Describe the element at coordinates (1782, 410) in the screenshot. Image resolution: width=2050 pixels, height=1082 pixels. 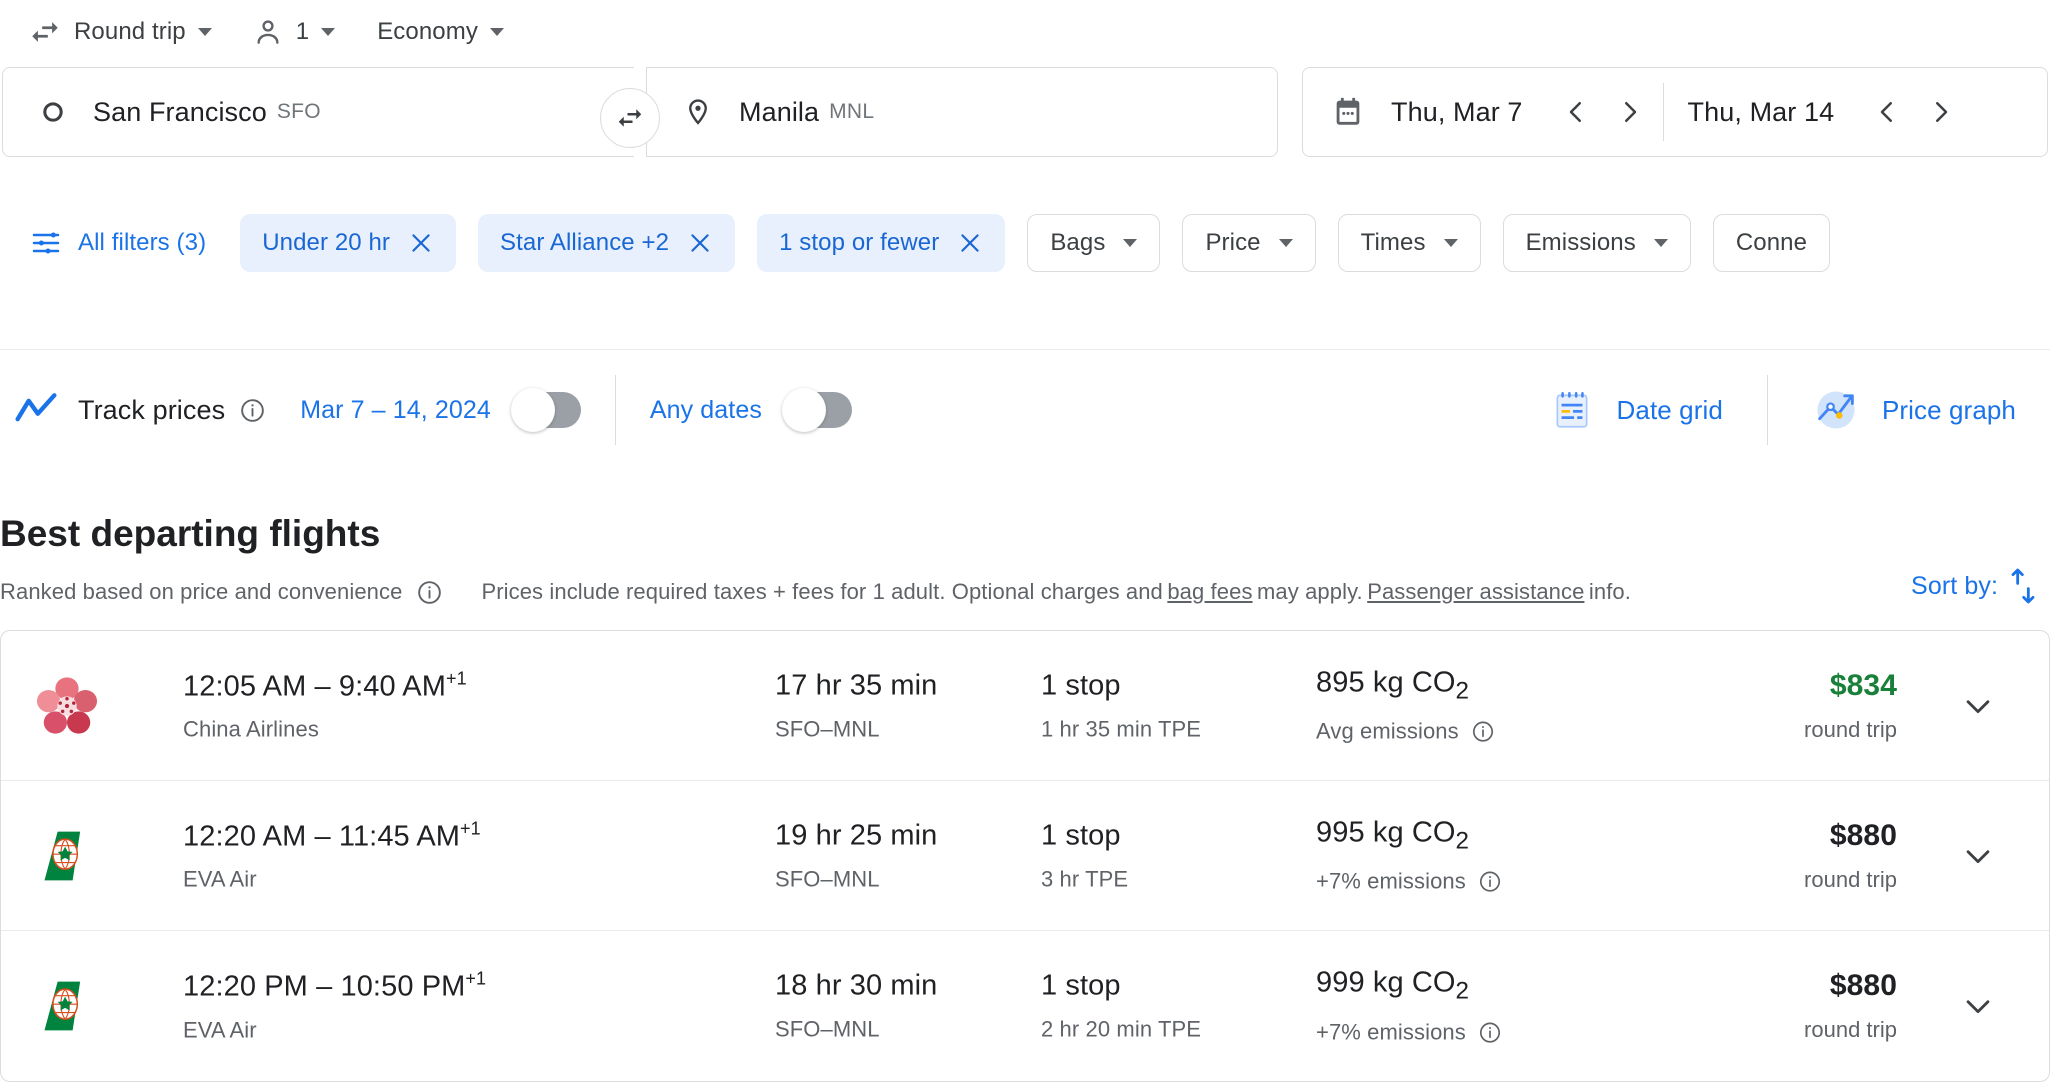
I see `view-tools-group: Date grid Price graph` at that location.